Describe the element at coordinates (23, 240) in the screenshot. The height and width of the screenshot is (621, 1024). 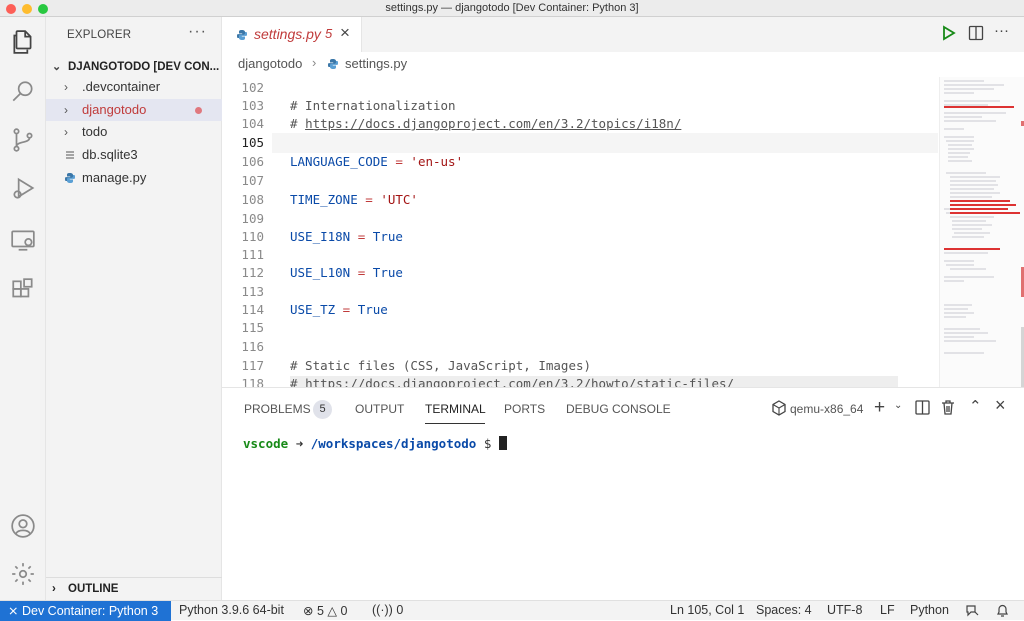
I see `remote-explorer-icon` at that location.